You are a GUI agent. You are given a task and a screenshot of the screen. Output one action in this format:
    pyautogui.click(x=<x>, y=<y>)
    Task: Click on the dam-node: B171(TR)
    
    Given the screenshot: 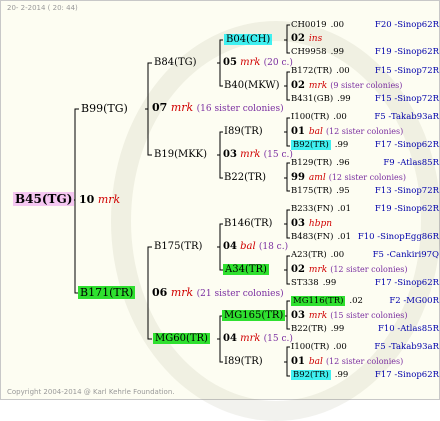 What is the action you would take?
    pyautogui.click(x=107, y=292)
    